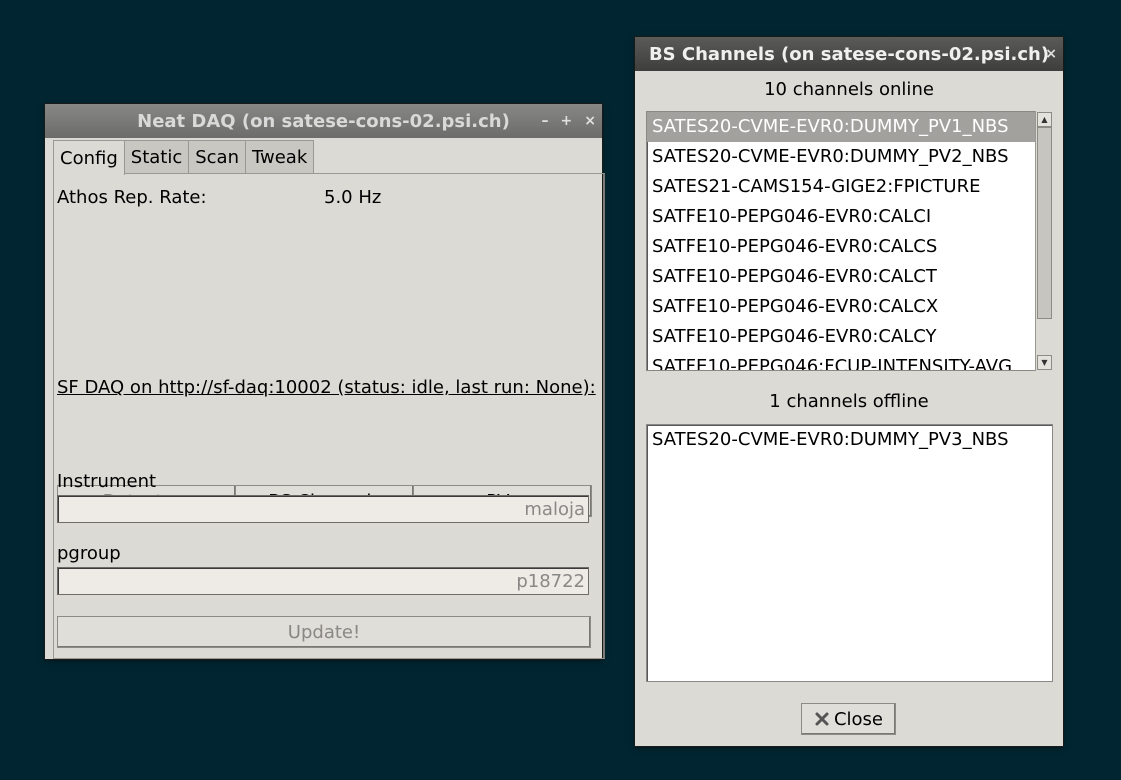  I want to click on pgroup-label: pgroup, so click(89, 553).